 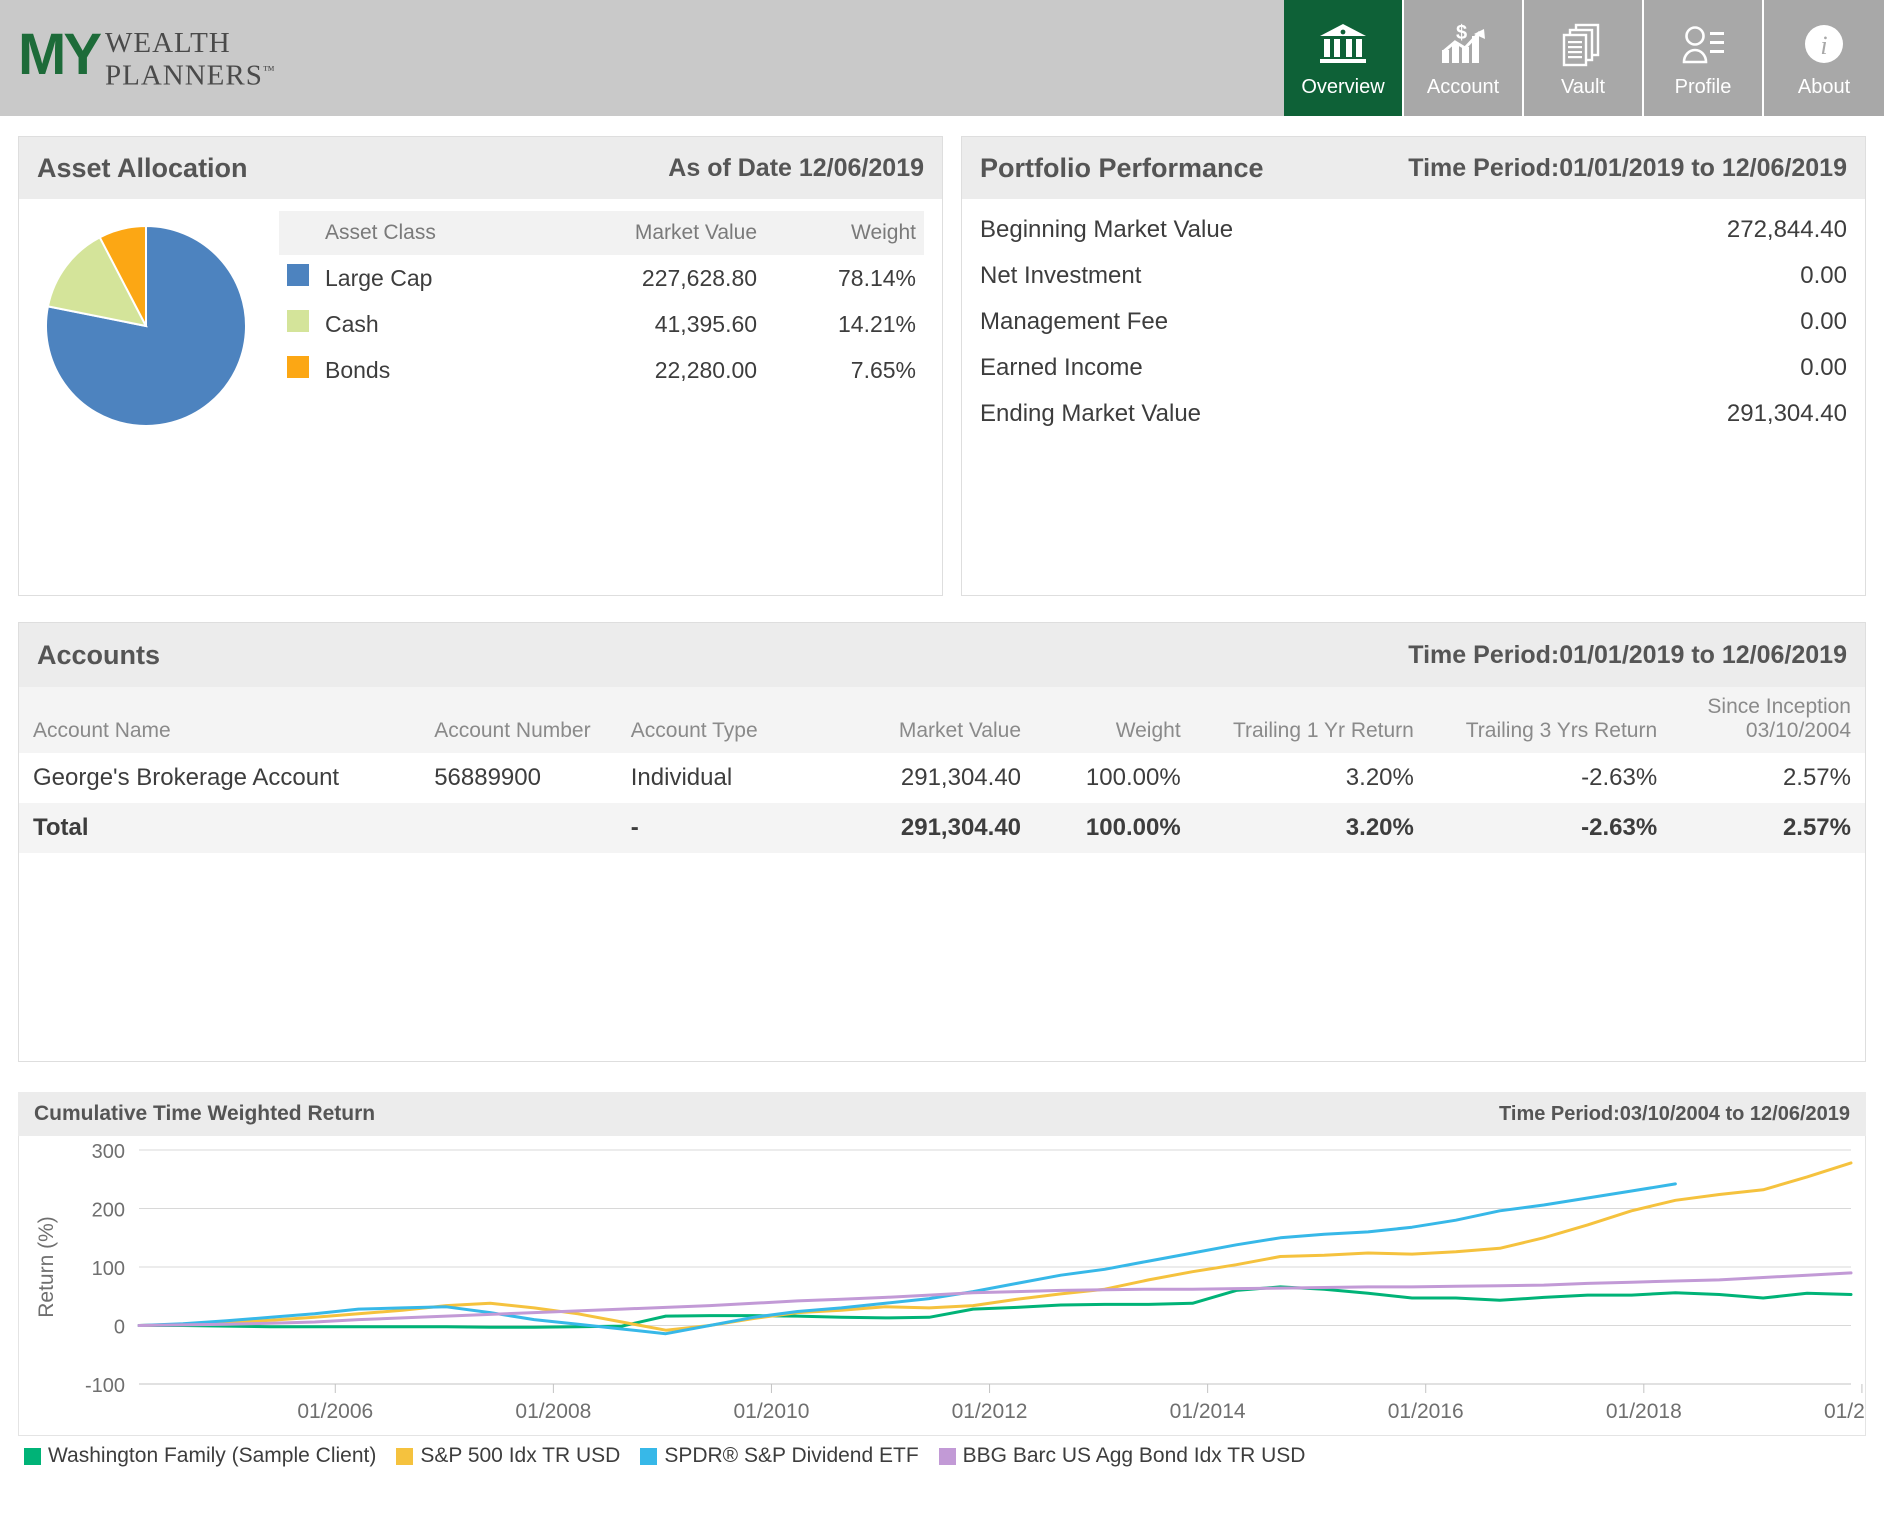 What do you see at coordinates (119, 1328) in the screenshot?
I see `y-axis-tick-label: 0` at bounding box center [119, 1328].